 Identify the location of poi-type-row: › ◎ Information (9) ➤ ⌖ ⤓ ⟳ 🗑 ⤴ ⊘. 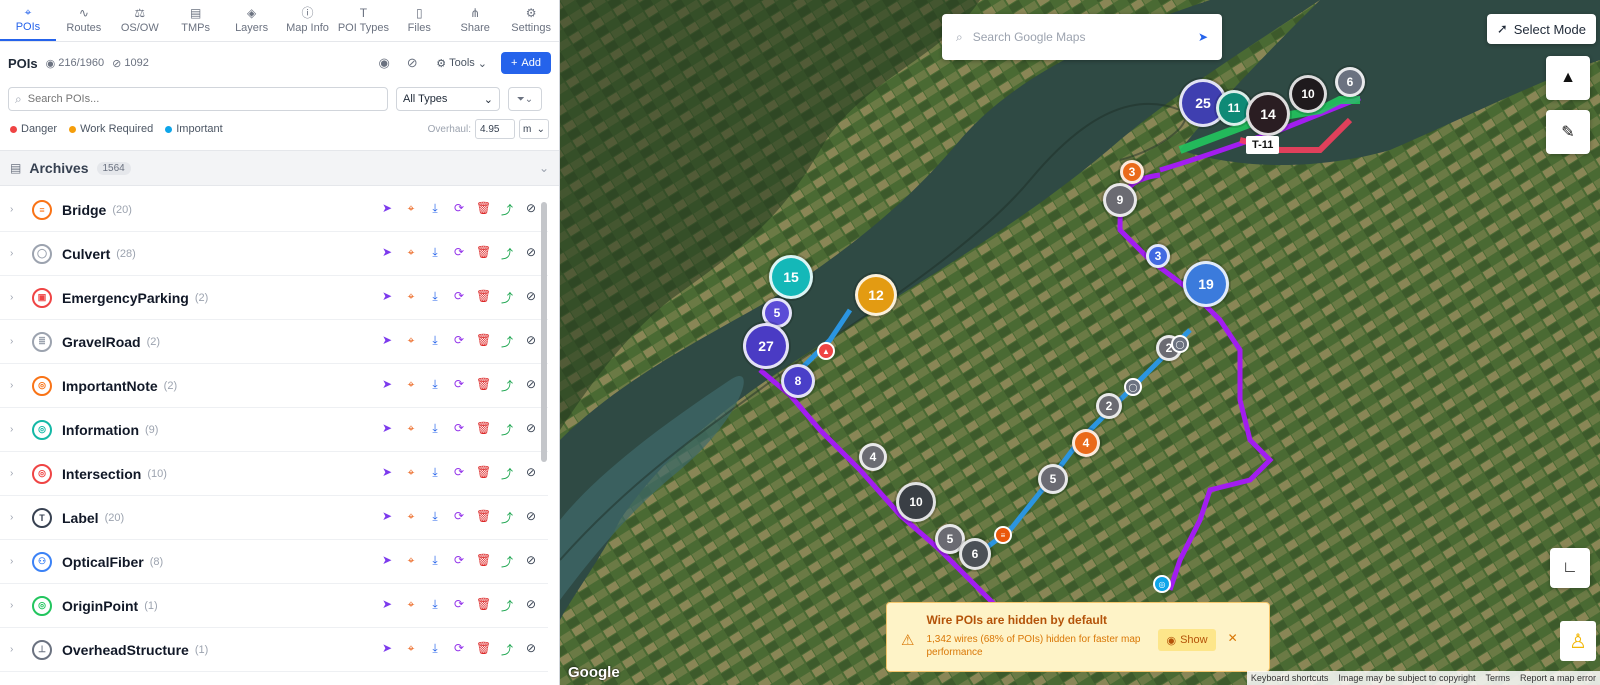
(274, 430).